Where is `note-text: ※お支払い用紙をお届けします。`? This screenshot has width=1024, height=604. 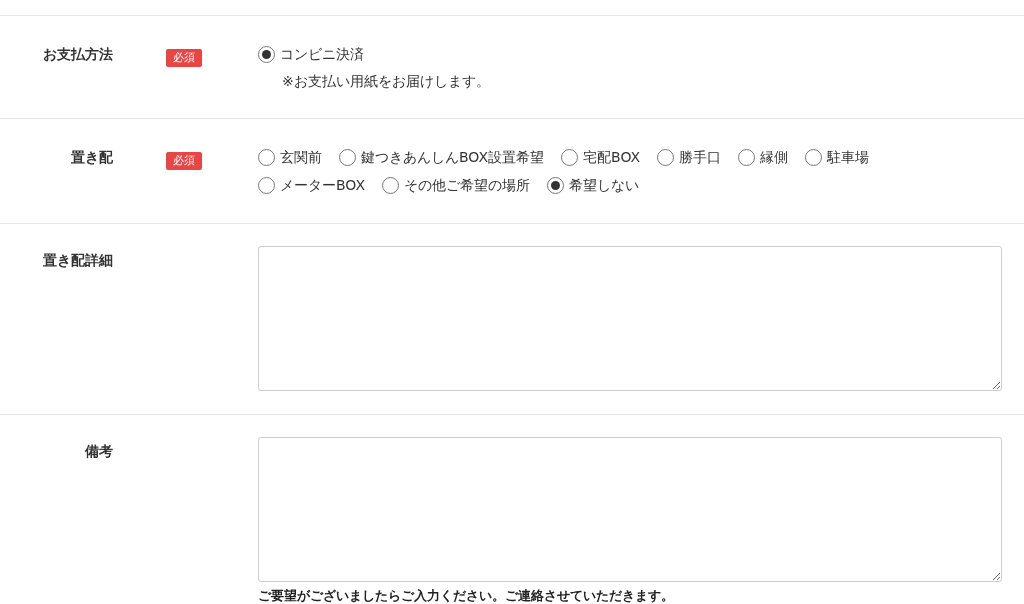 note-text: ※お支払い用紙をお届けします。 is located at coordinates (386, 81).